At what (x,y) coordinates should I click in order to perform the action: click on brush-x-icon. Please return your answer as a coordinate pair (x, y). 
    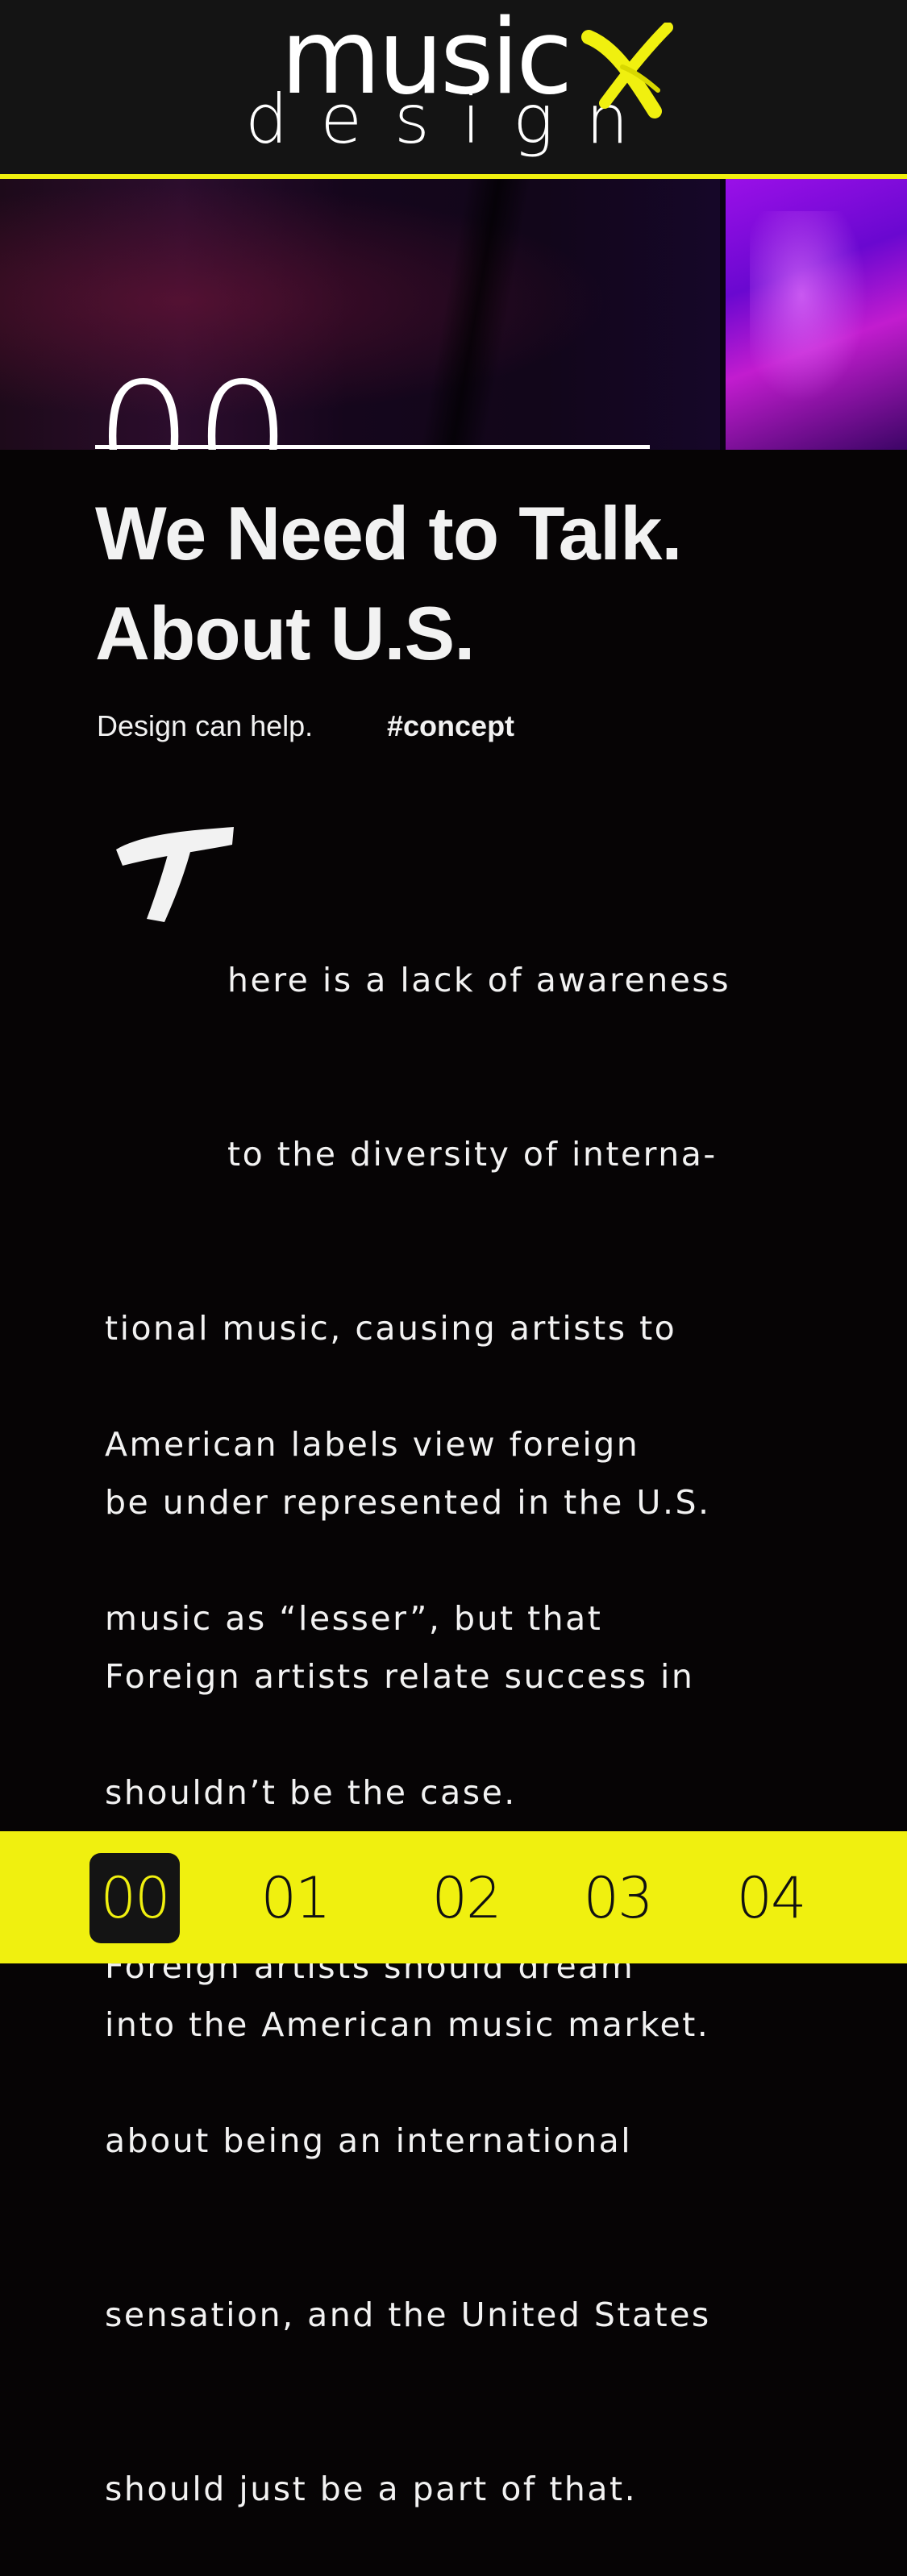
    Looking at the image, I should click on (627, 70).